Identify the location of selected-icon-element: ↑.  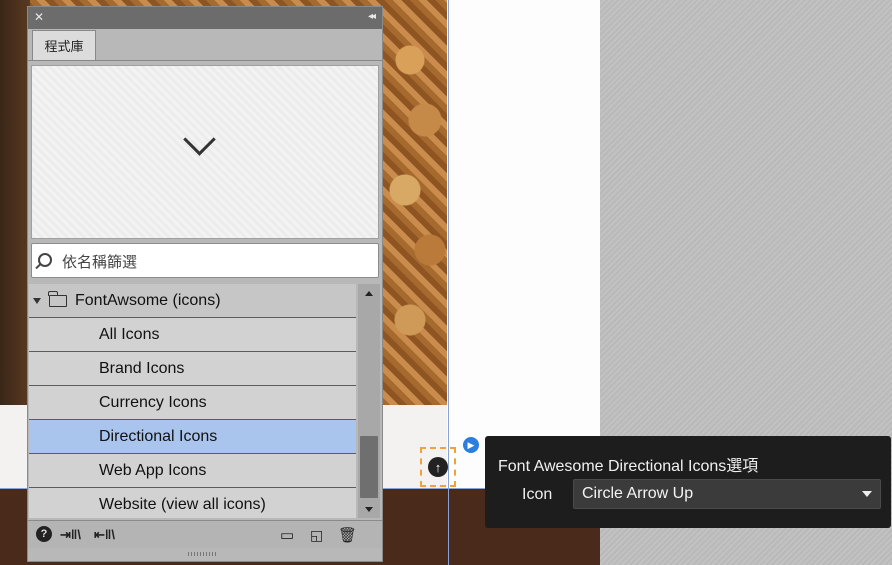
(438, 467).